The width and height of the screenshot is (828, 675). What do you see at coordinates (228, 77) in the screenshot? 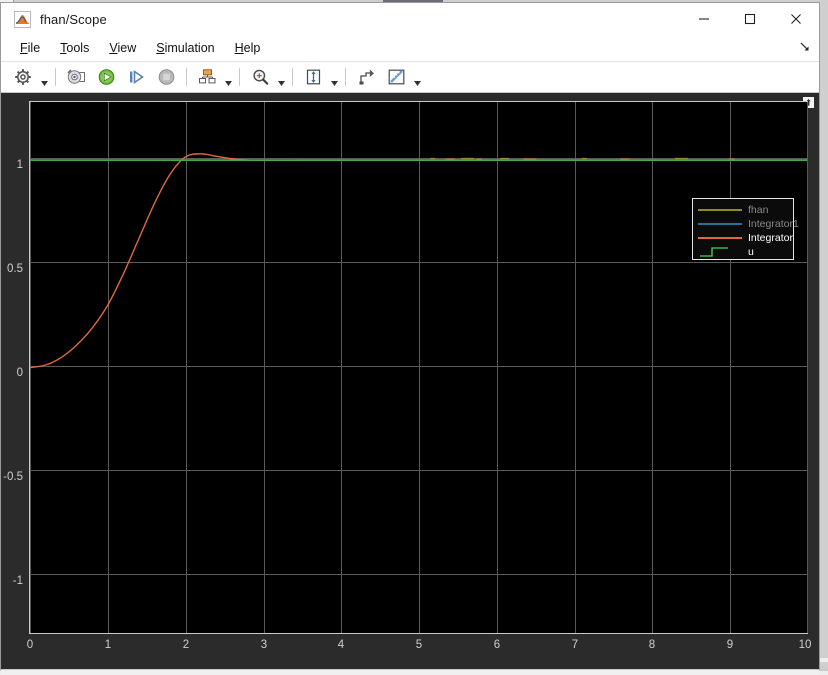
I see `layout-dropdown-caret` at bounding box center [228, 77].